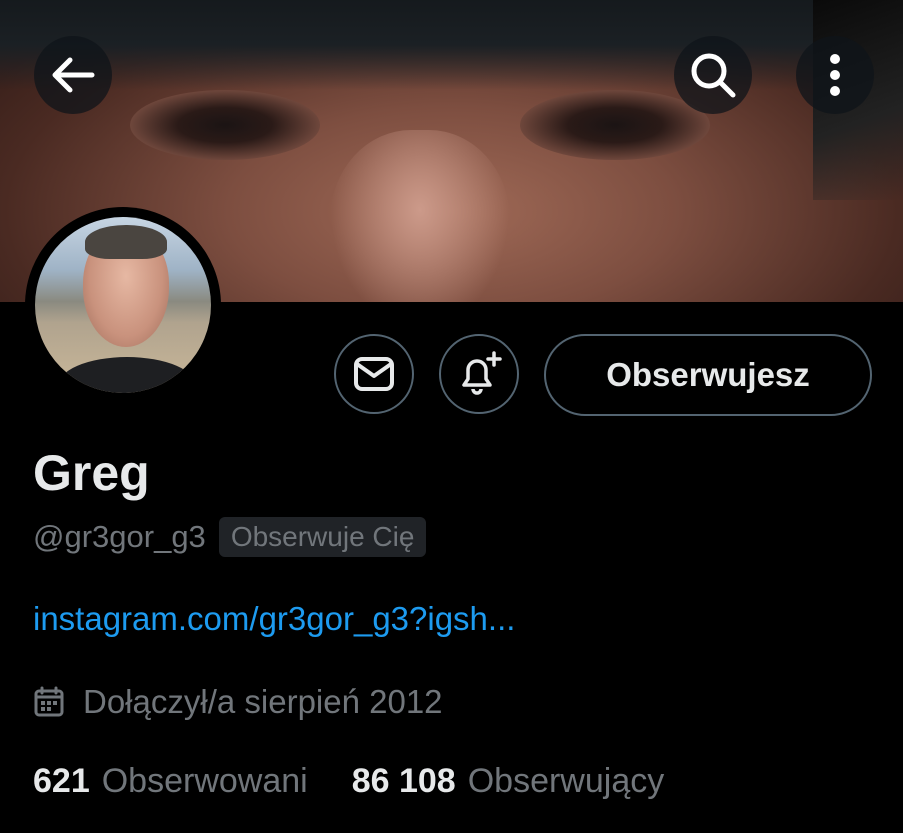 This screenshot has width=903, height=833. I want to click on back-button, so click(73, 75).